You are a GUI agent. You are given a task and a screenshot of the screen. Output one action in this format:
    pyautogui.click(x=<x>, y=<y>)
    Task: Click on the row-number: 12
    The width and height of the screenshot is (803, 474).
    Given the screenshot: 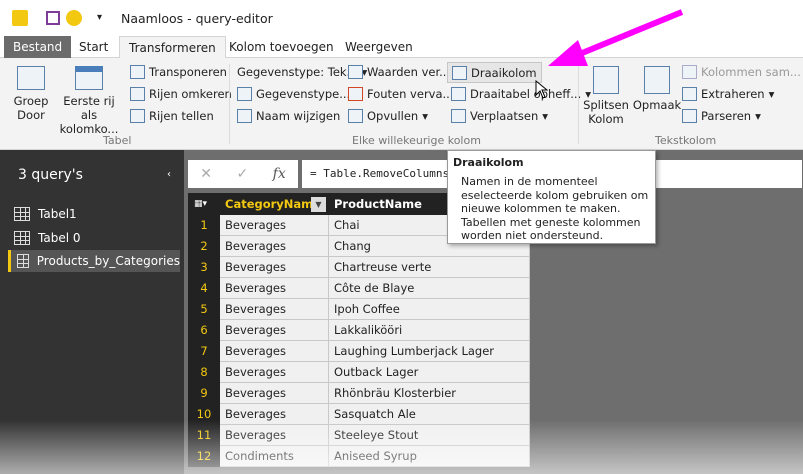 What is the action you would take?
    pyautogui.click(x=204, y=456)
    